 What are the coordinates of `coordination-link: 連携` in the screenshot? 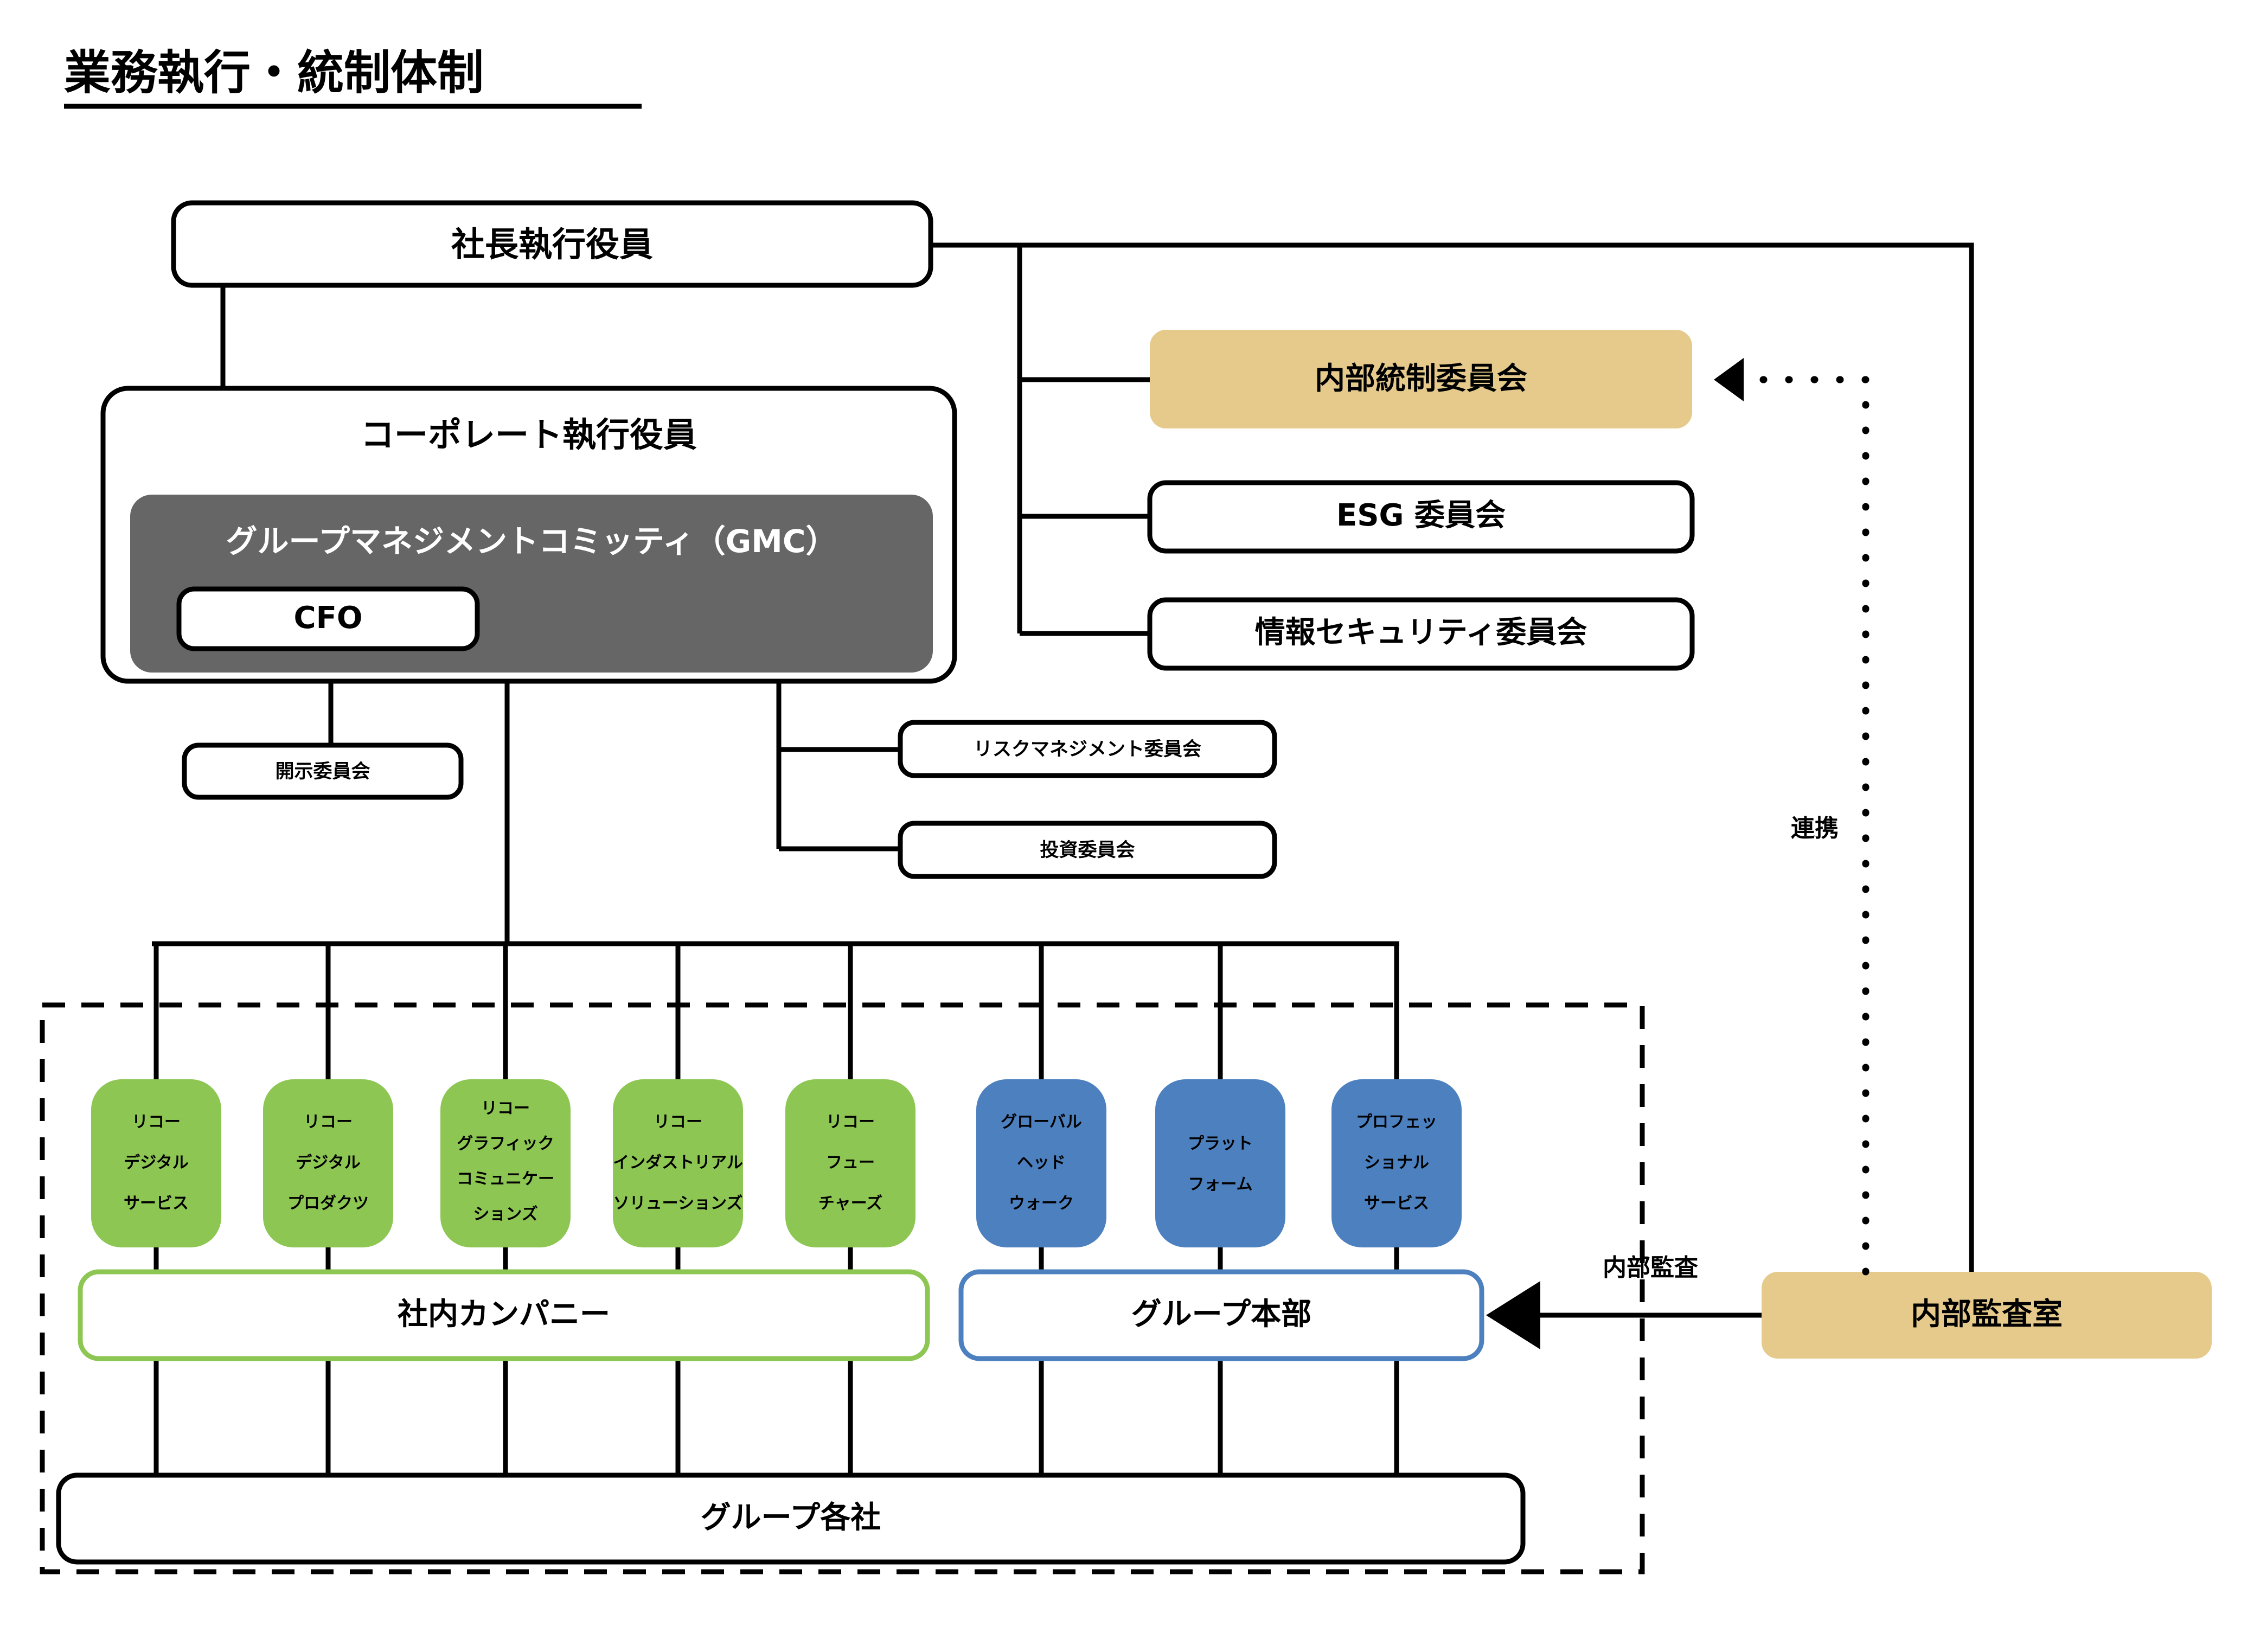 It's located at (1792, 817).